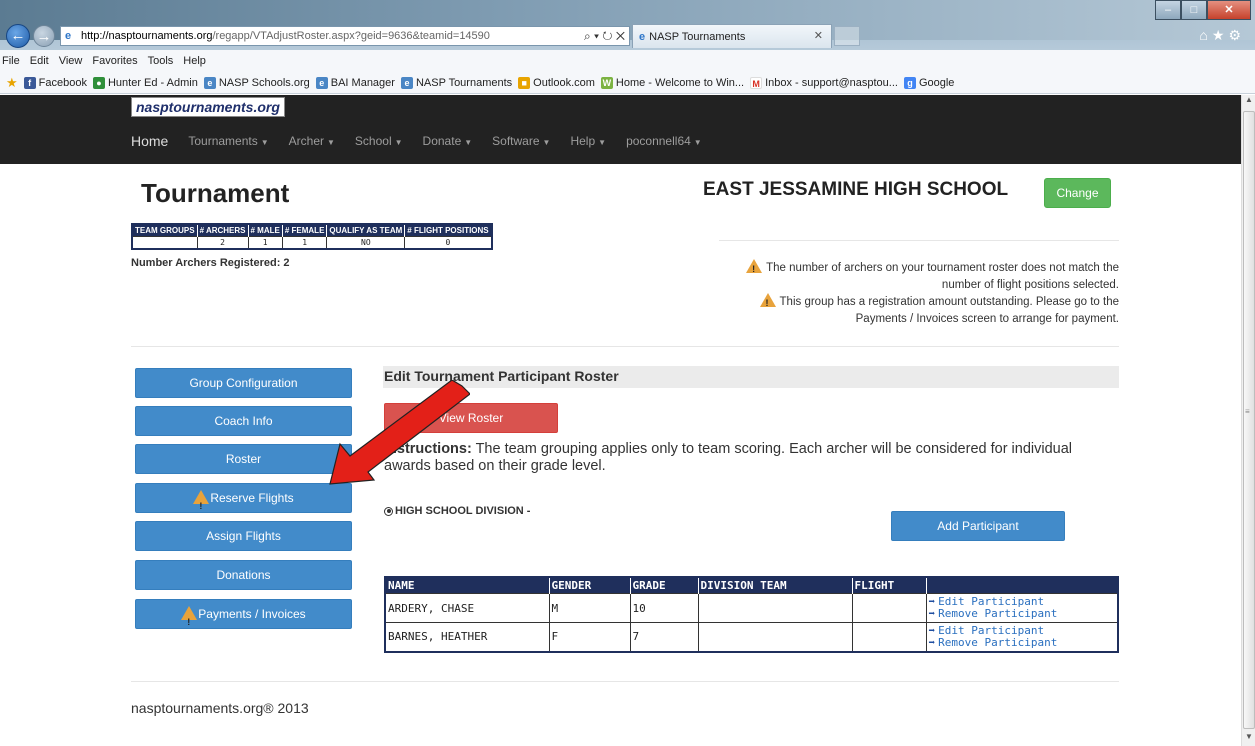  What do you see at coordinates (243, 536) in the screenshot?
I see `assign-flights-button: Assign Flights` at bounding box center [243, 536].